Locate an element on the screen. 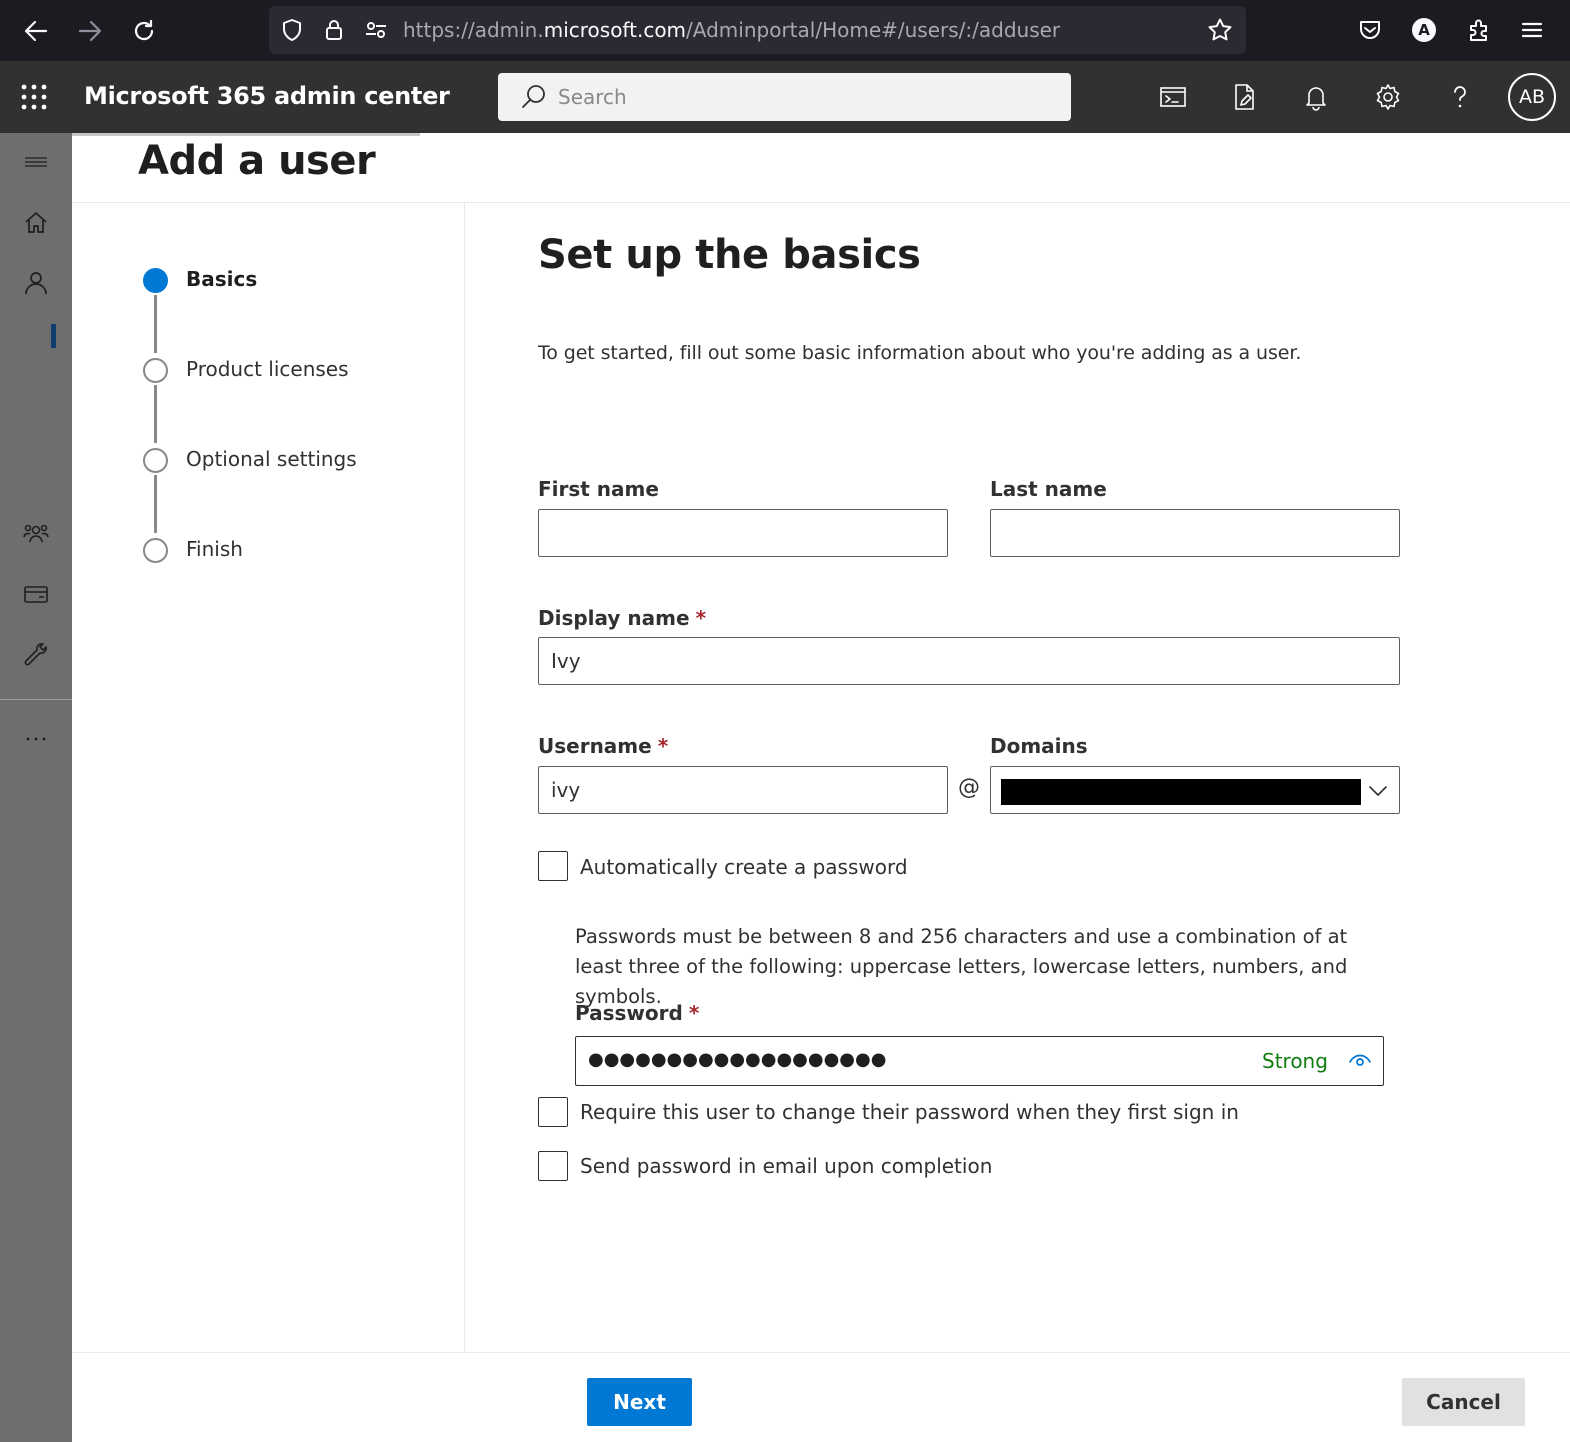  account-icon: A is located at coordinates (1424, 30).